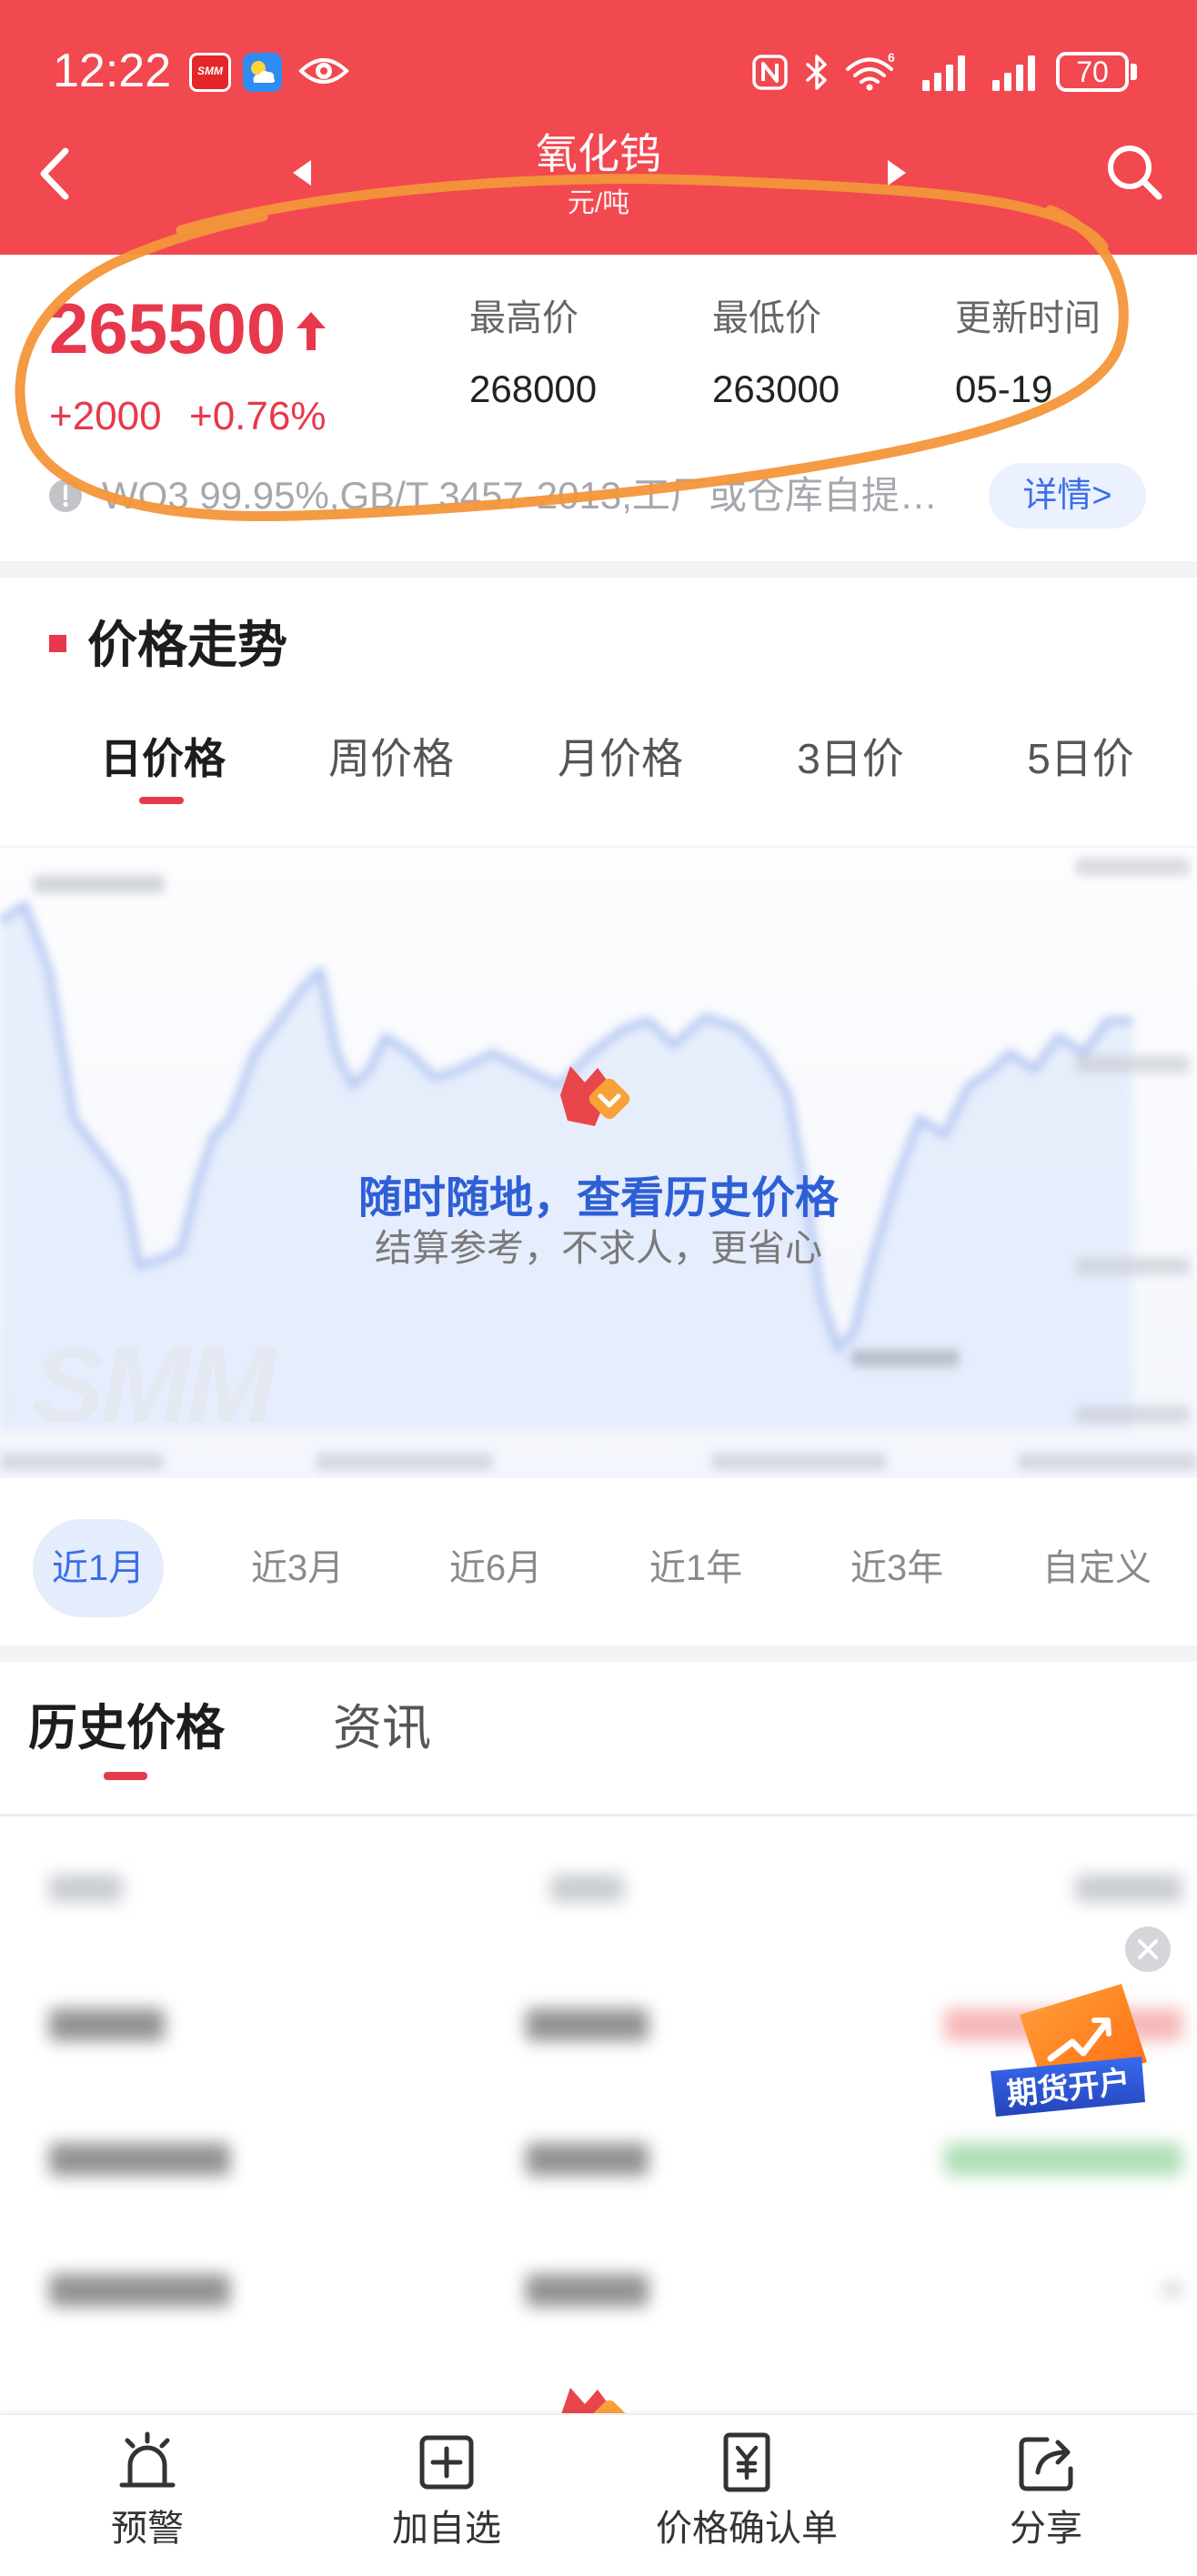 This screenshot has height=2576, width=1197. Describe the element at coordinates (943, 73) in the screenshot. I see `signal-icon-sim1` at that location.